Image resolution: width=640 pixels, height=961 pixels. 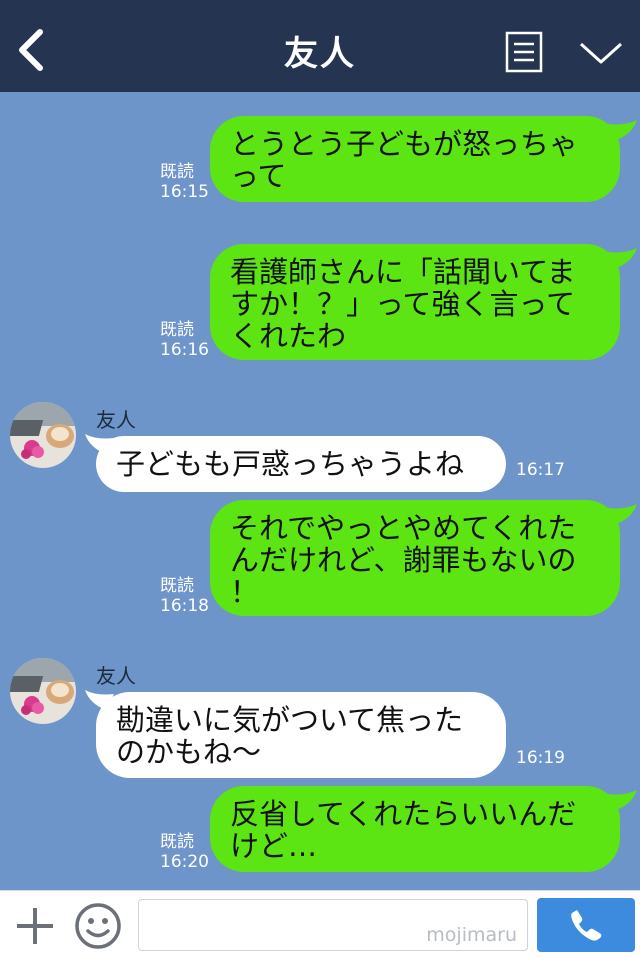 I want to click on message-time: 16:18, so click(x=184, y=606).